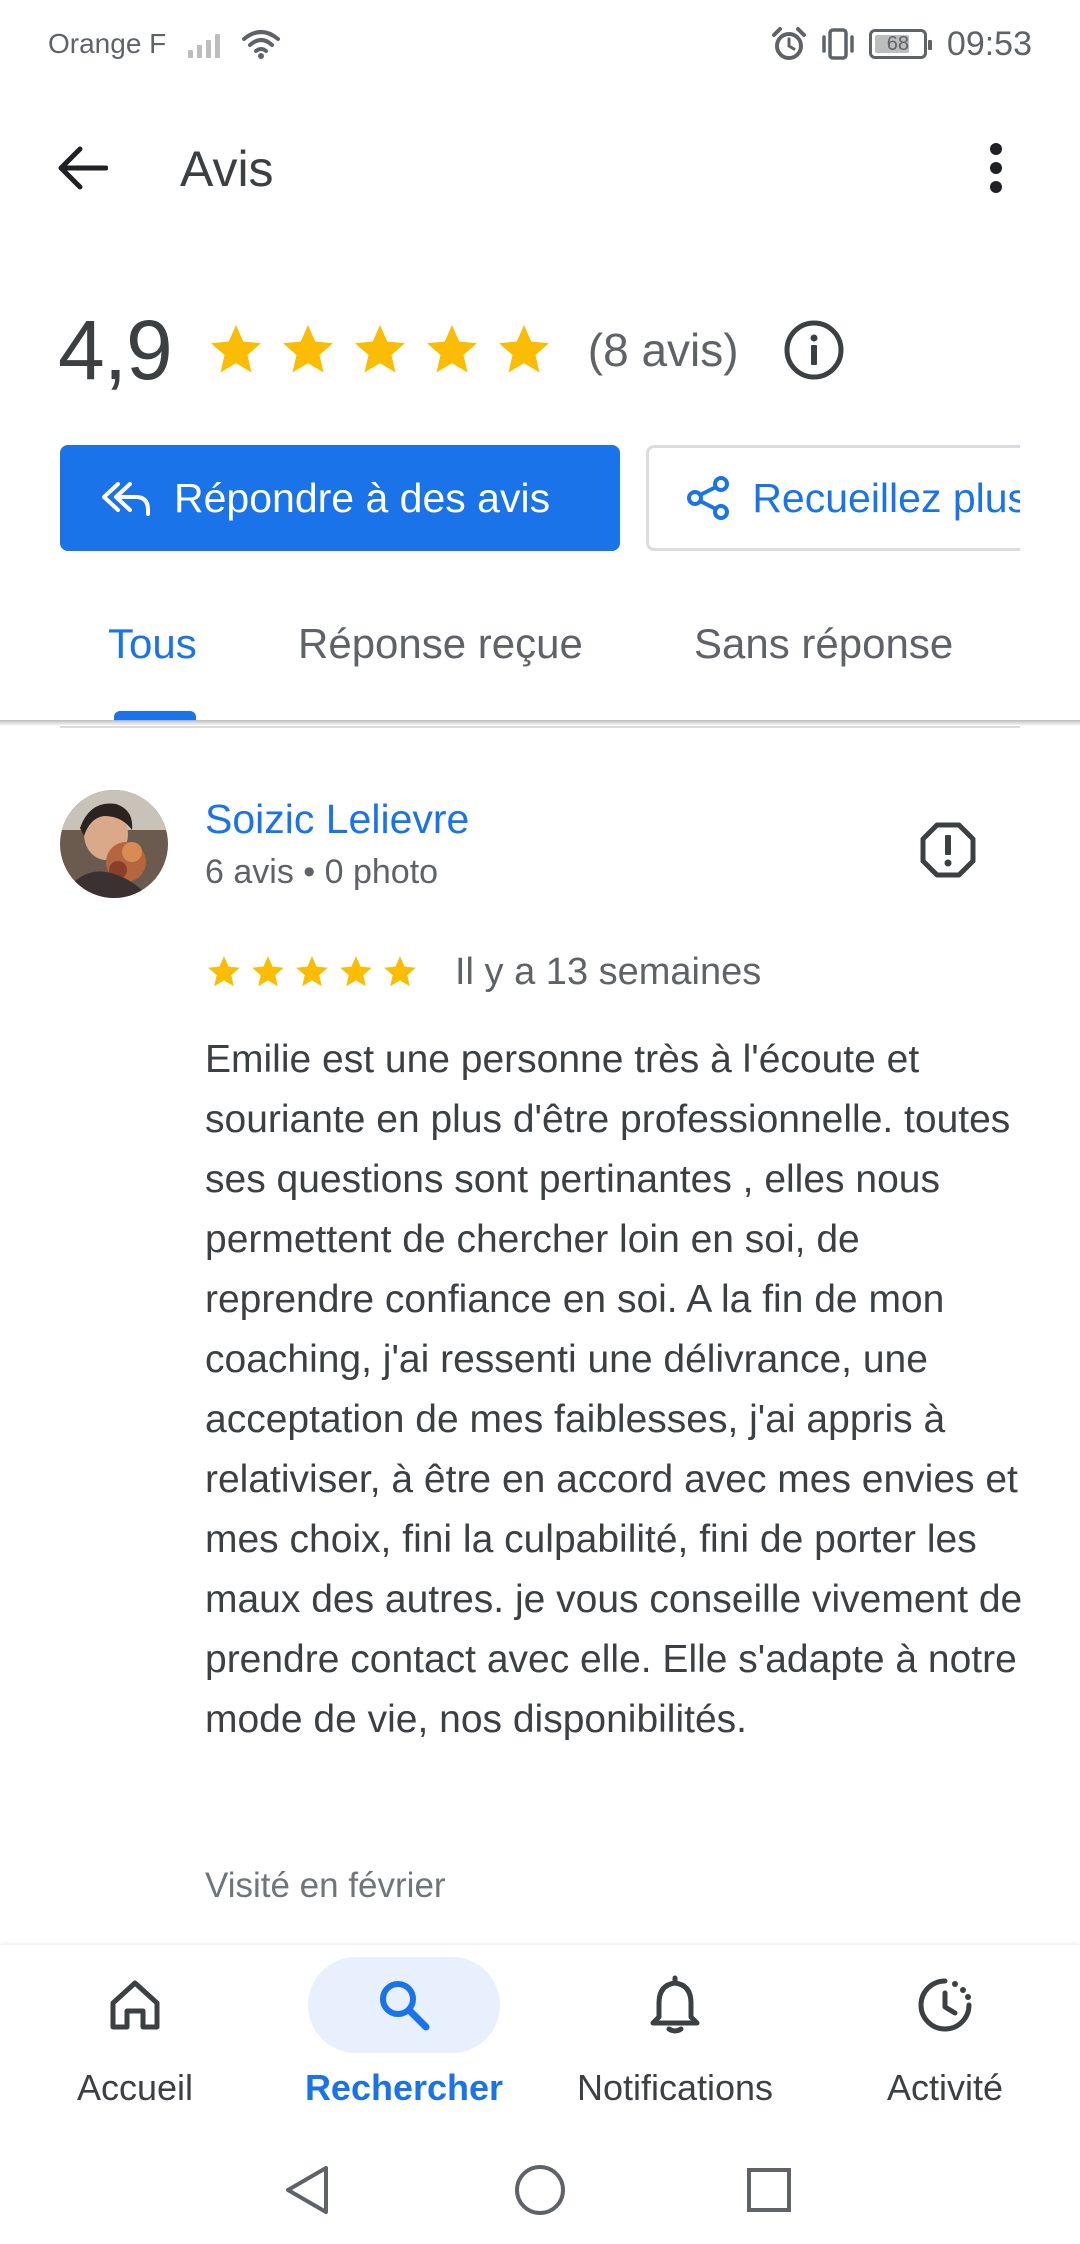 The height and width of the screenshot is (2244, 1080). I want to click on review-stars, so click(312, 972).